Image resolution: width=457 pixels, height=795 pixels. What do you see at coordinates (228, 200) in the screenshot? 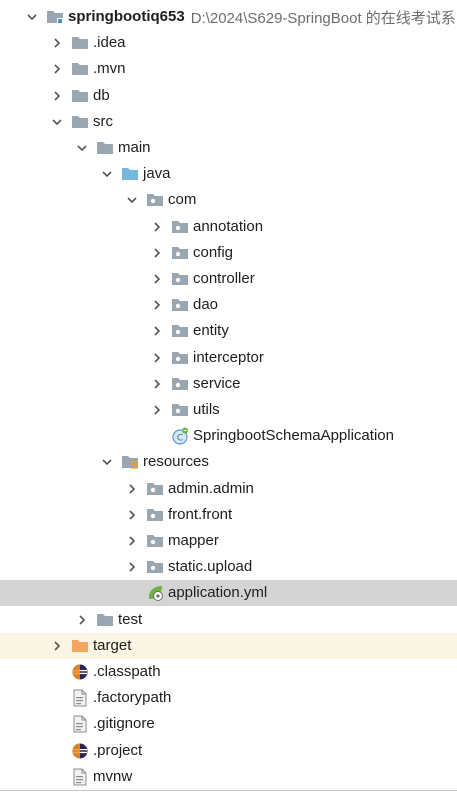
I see `tree-item-com: com` at bounding box center [228, 200].